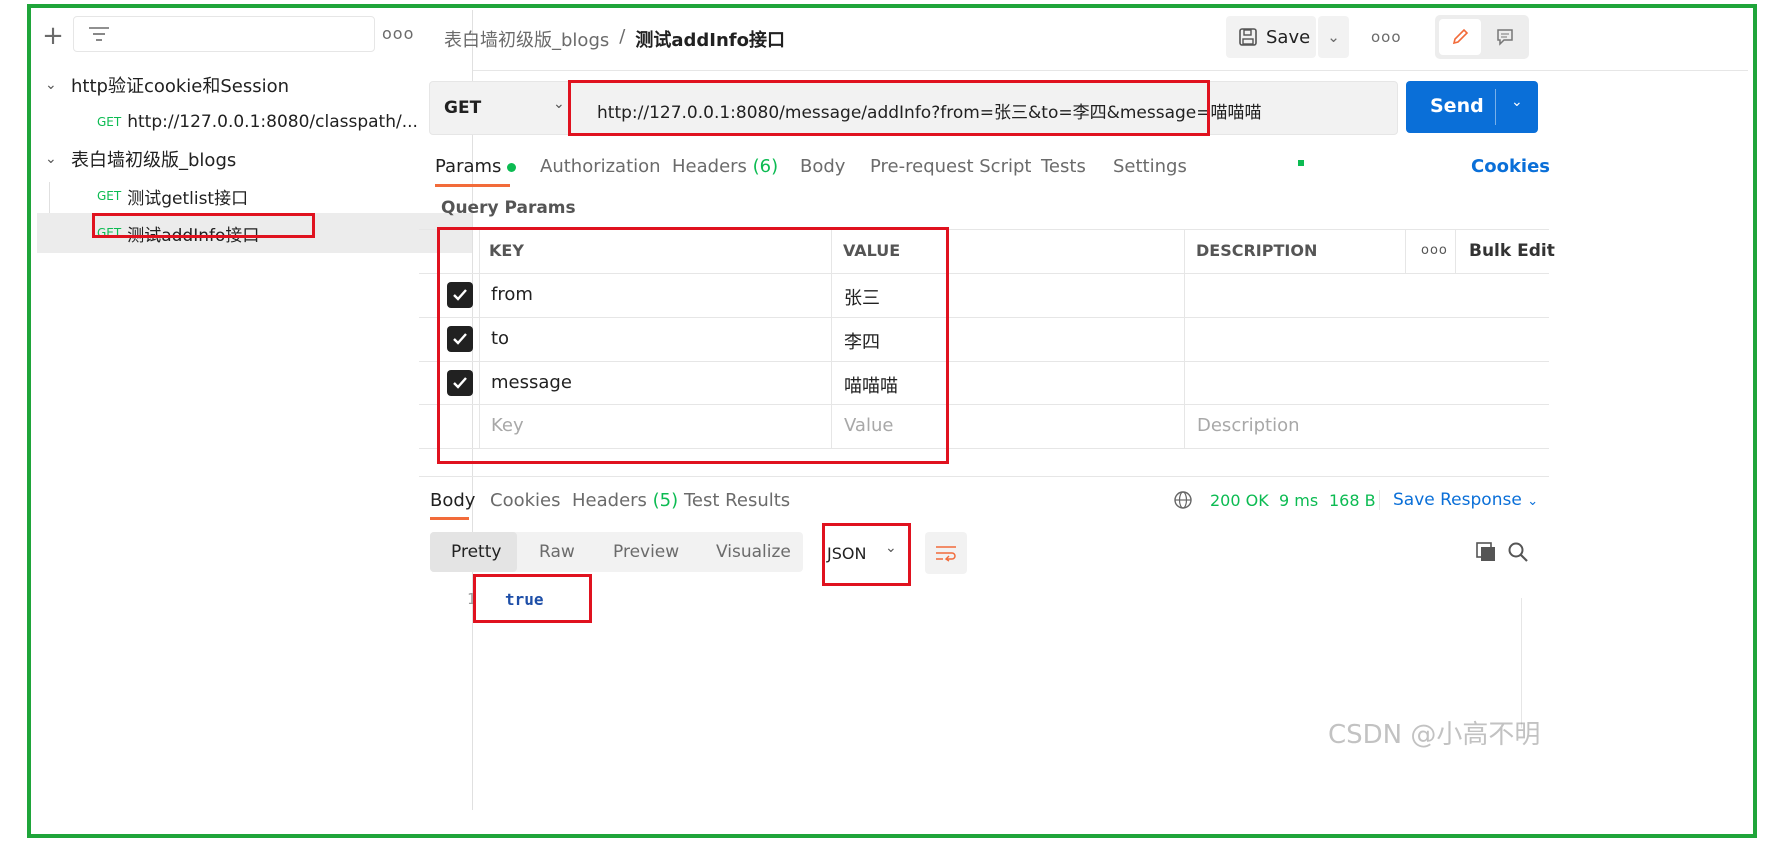  I want to click on save-dropdown-button: ⌄, so click(1333, 37).